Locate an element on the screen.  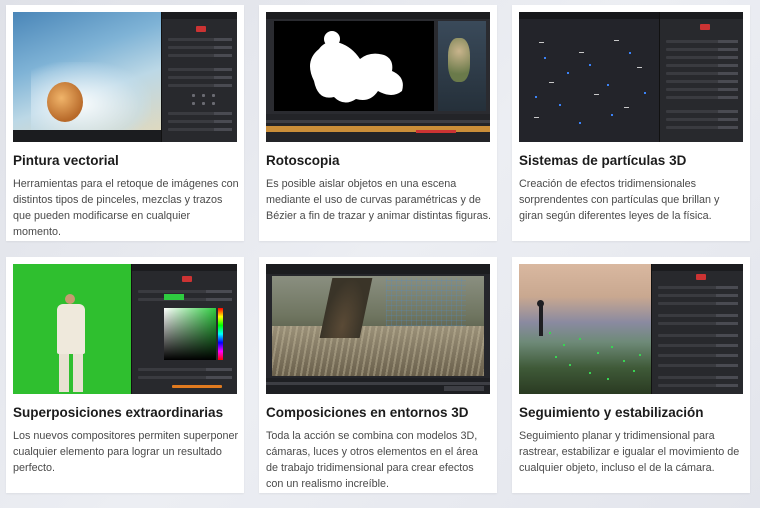
card-title: Pintura vectorial is located at coordinates (66, 160).